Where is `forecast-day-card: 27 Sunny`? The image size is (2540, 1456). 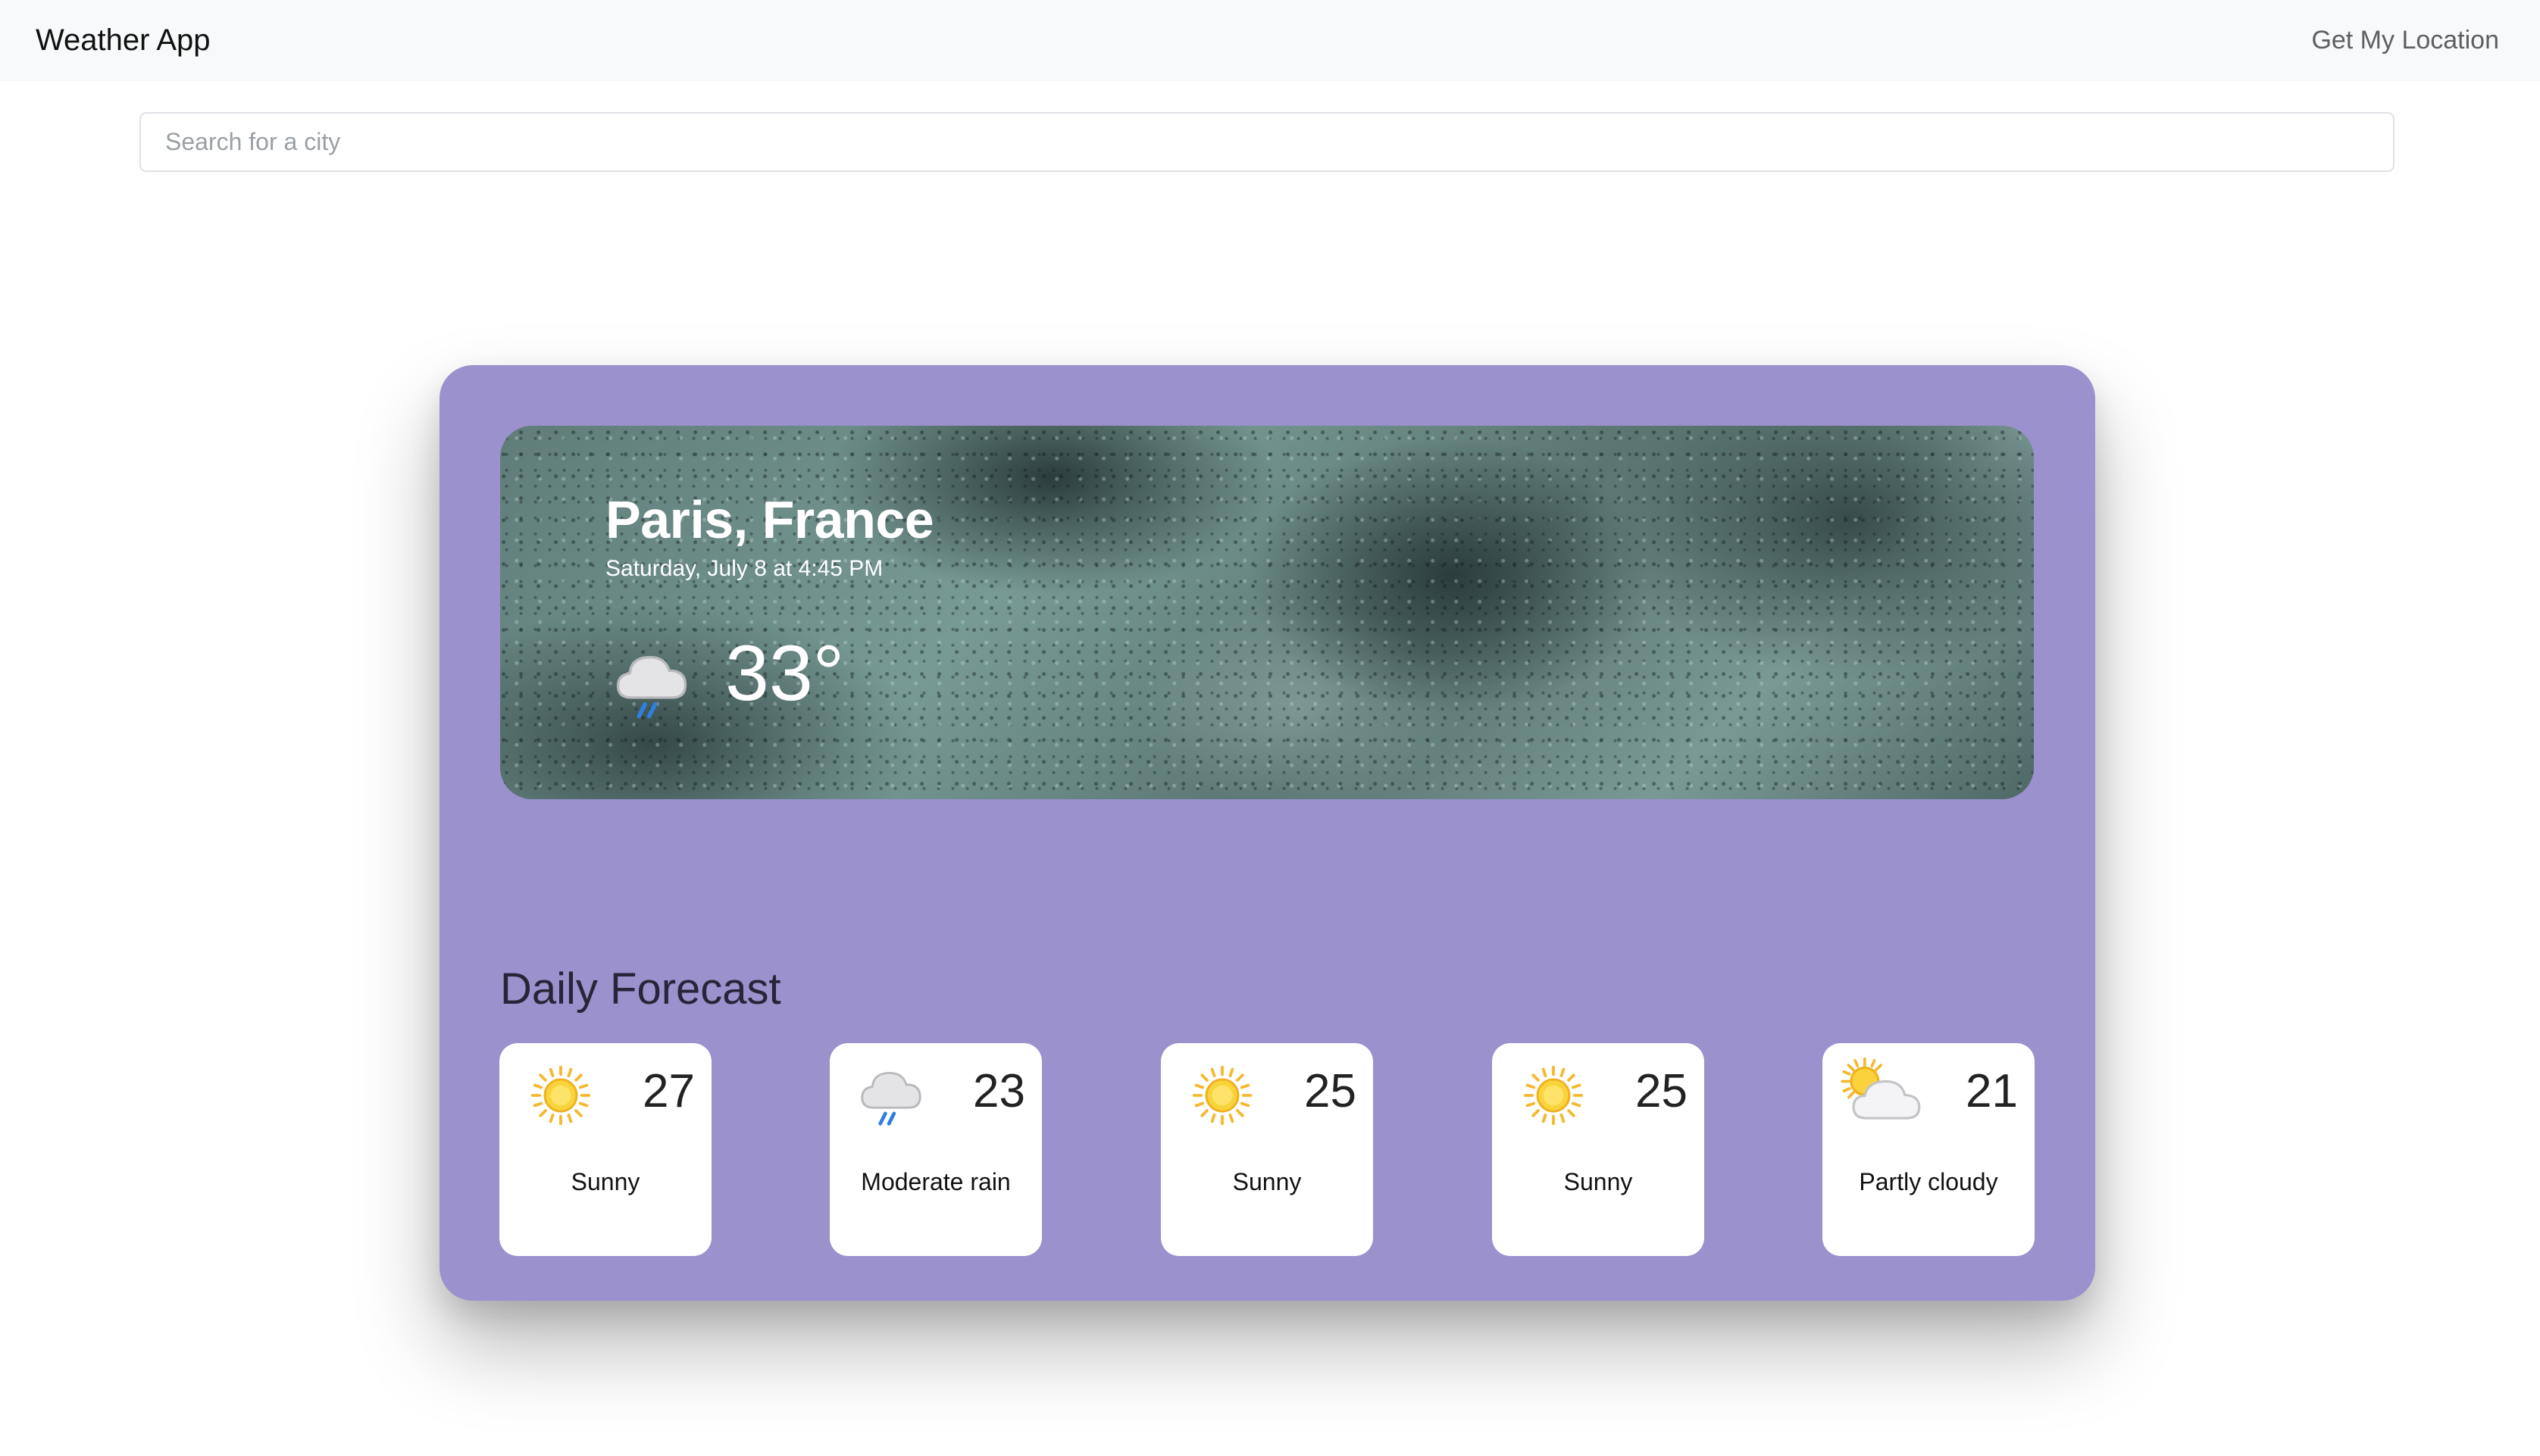
forecast-day-card: 27 Sunny is located at coordinates (606, 1149).